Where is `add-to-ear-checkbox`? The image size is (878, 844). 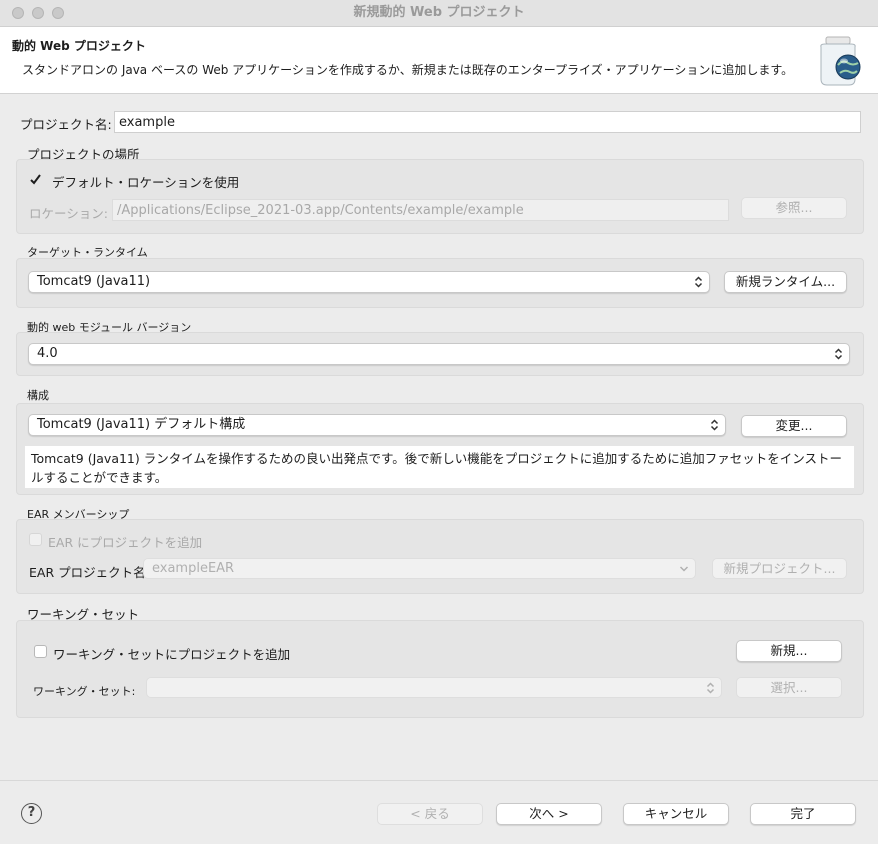
add-to-ear-checkbox is located at coordinates (35, 539).